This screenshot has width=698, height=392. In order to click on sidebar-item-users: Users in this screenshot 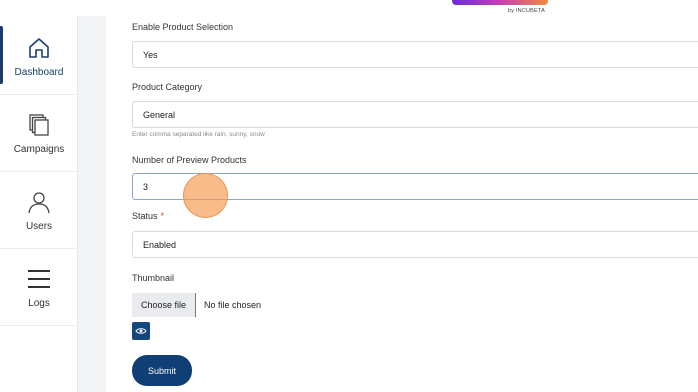, I will do `click(39, 210)`.